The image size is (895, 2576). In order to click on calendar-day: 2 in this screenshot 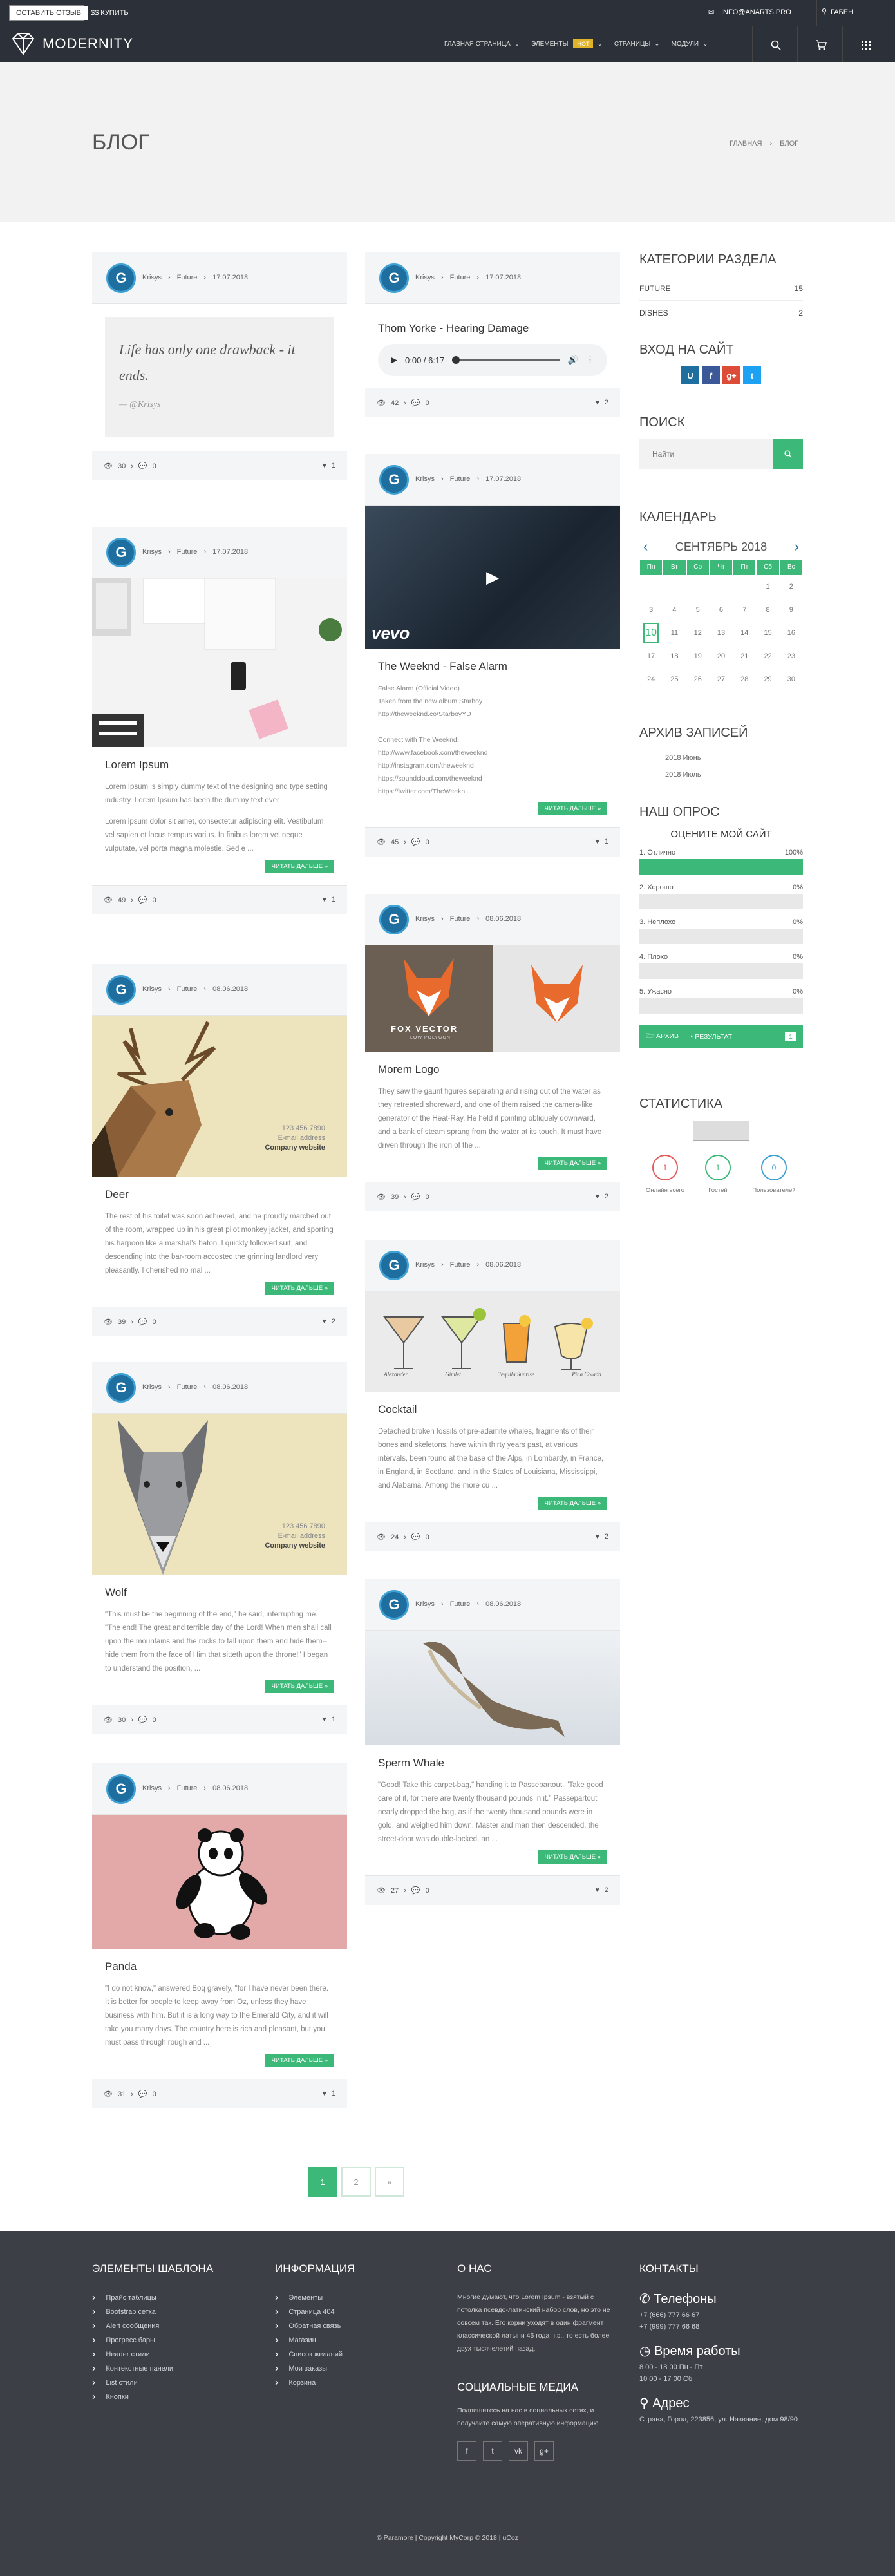, I will do `click(791, 587)`.